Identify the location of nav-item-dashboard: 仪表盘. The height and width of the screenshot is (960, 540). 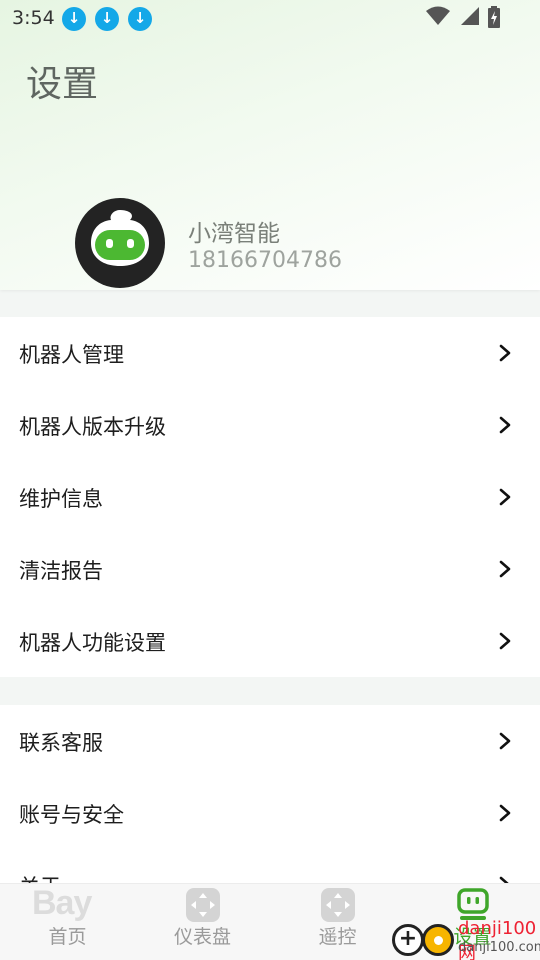
(202, 922).